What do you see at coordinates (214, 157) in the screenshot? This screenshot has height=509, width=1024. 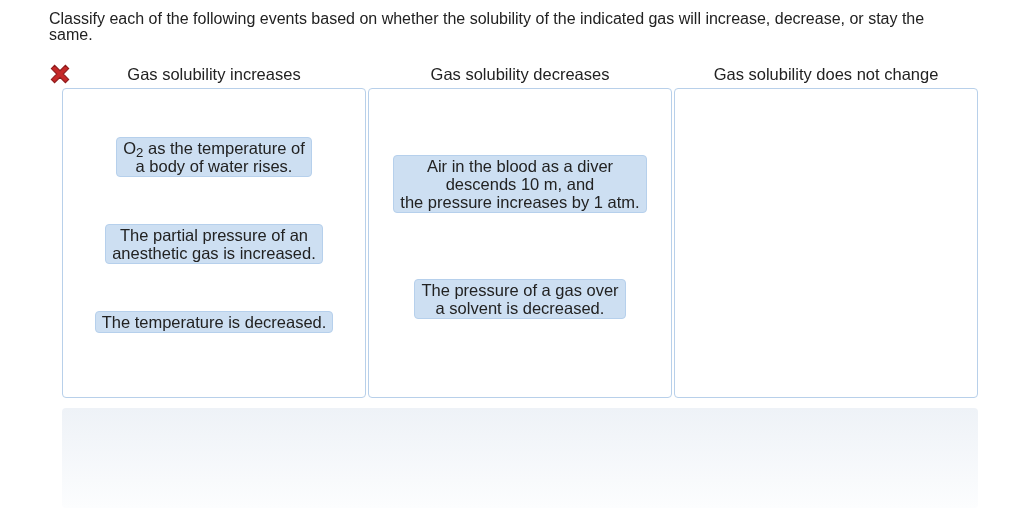 I see `answer-card: O$_{2}$ as the temperature of a body of water rises.` at bounding box center [214, 157].